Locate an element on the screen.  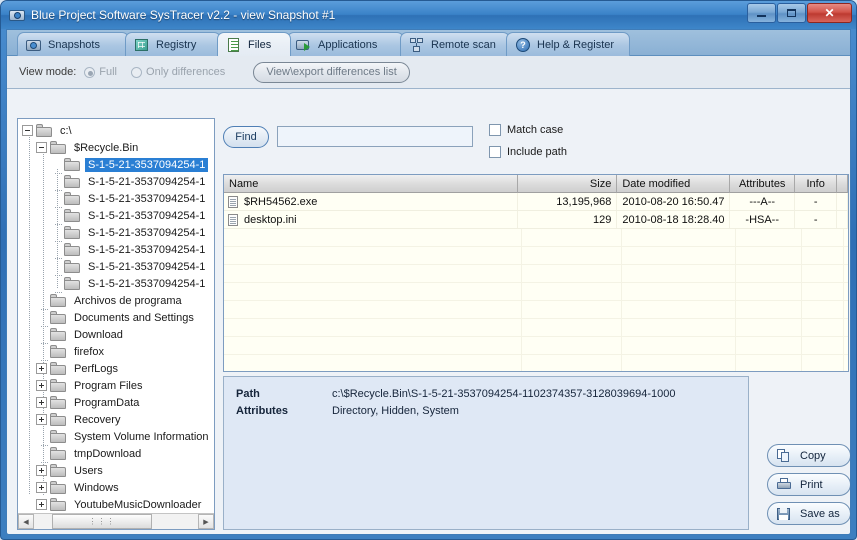
tree-item: YoutubeMusicDownloader is located at coordinates (117, 504).